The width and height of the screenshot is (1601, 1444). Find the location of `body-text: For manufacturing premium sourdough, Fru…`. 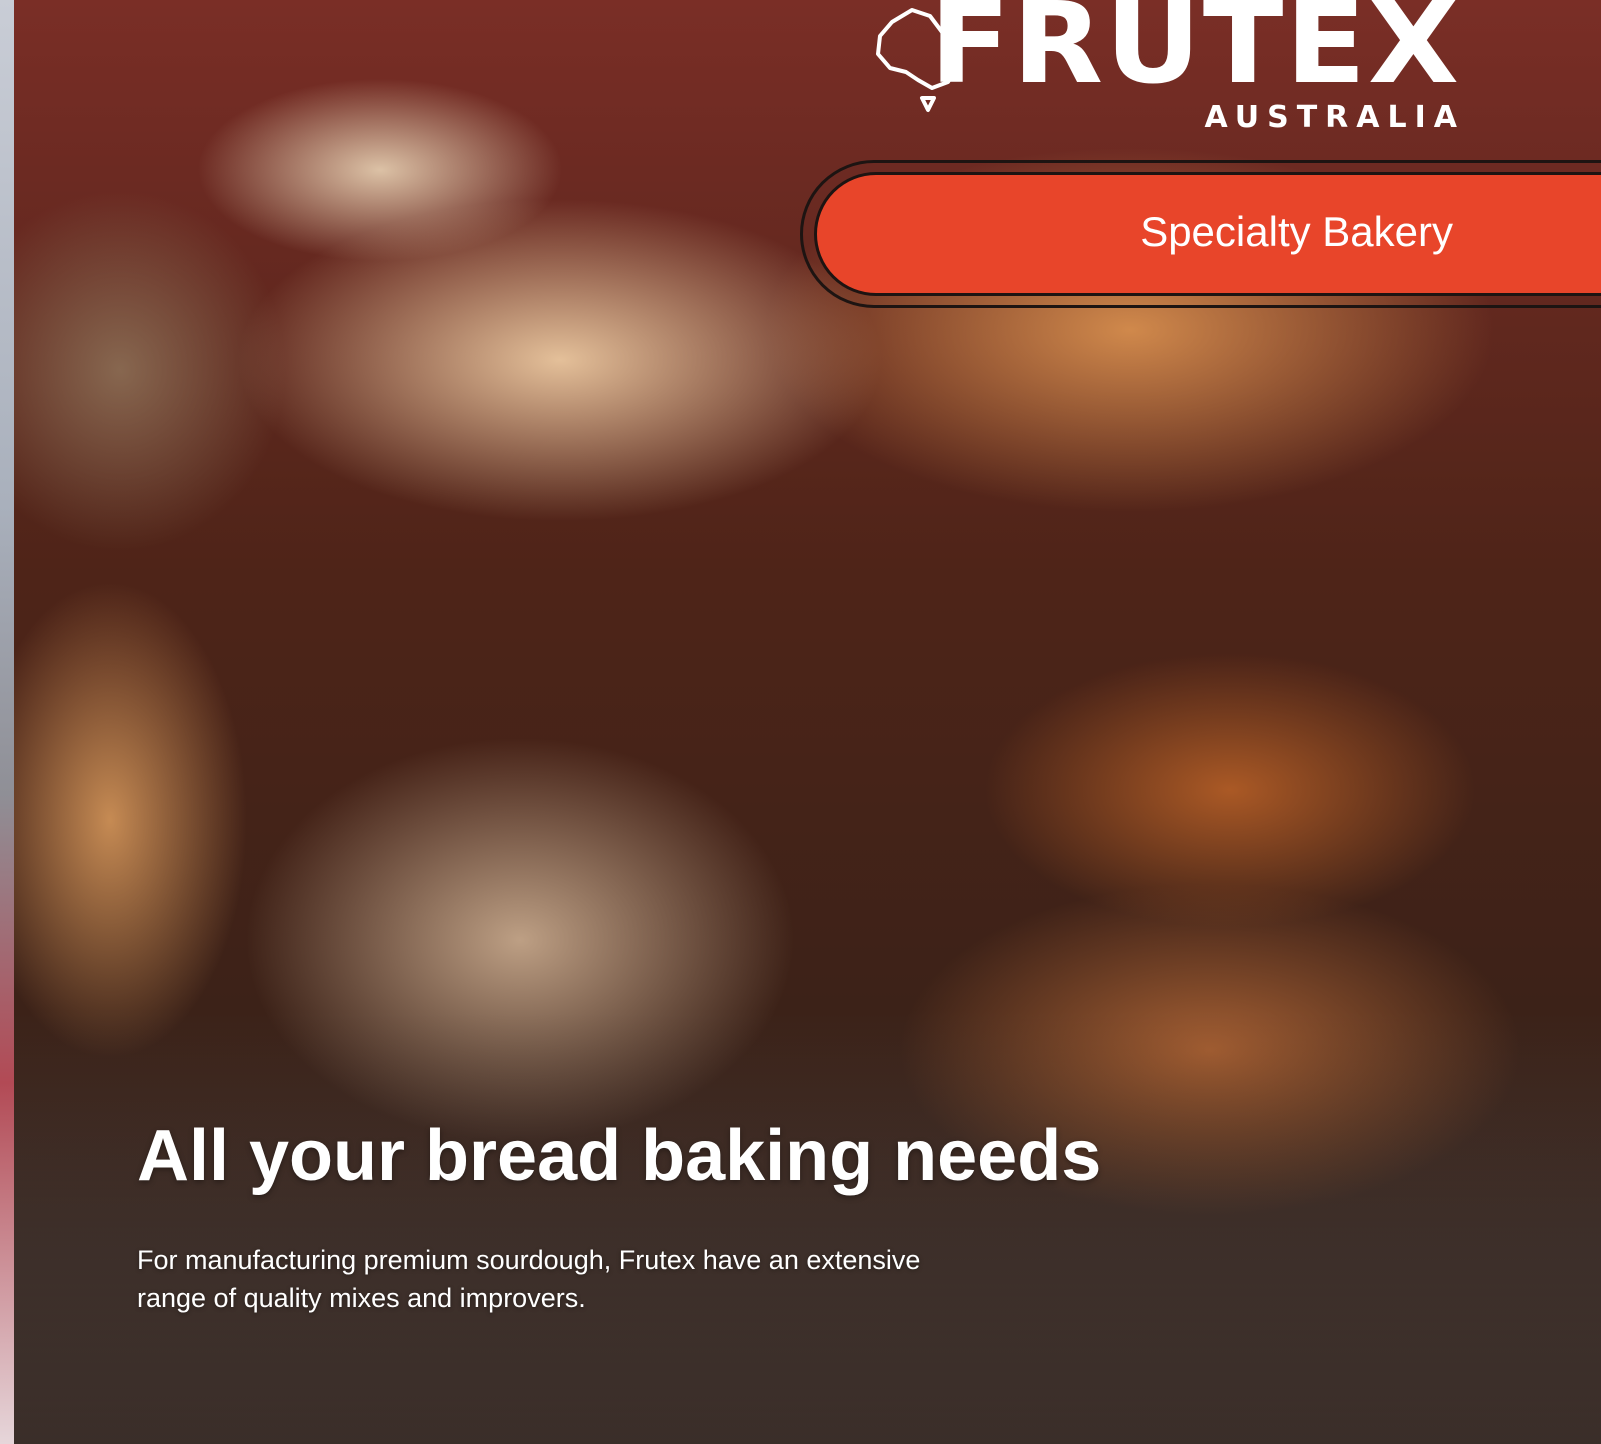

body-text: For manufacturing premium sourdough, Fru… is located at coordinates (529, 1279).